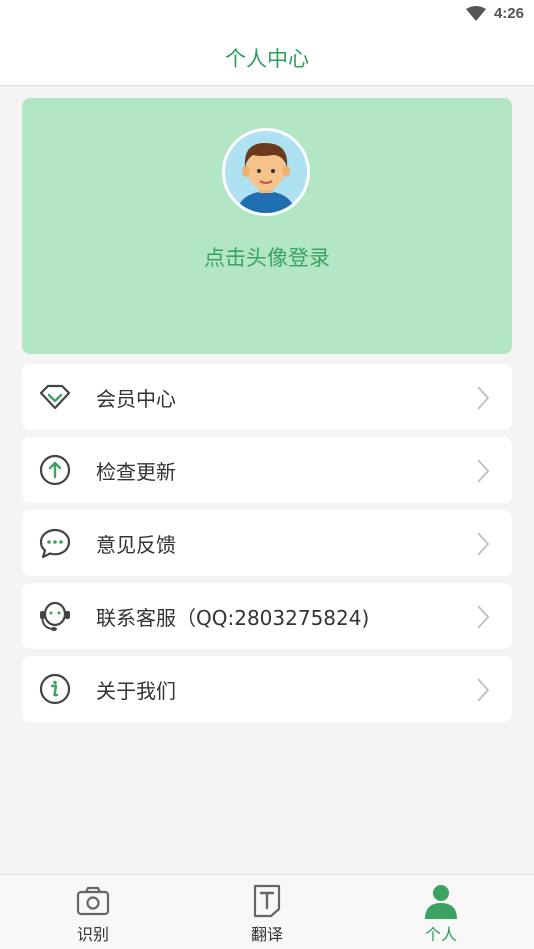 The image size is (534, 949). I want to click on bottom-tab-bar: 识别 翻译 个人, so click(267, 911).